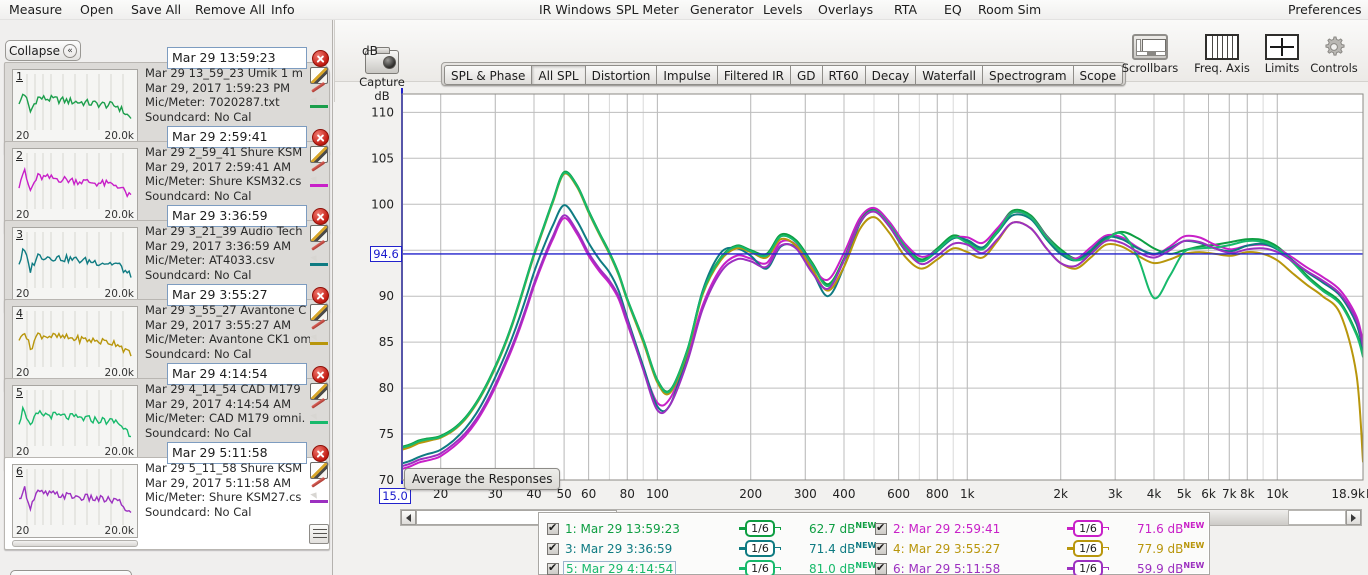 The width and height of the screenshot is (1368, 575). Describe the element at coordinates (156, 9) in the screenshot. I see `menu-item-save-all: Save All` at that location.